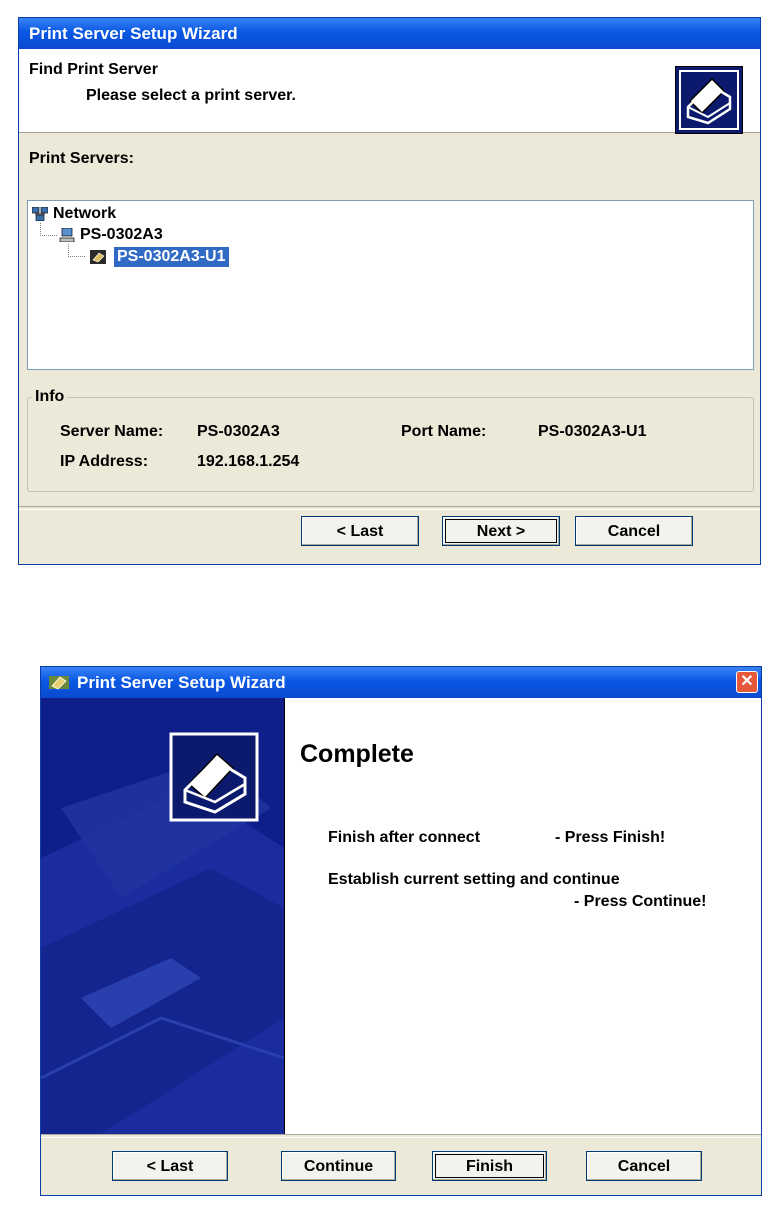  Describe the element at coordinates (390, 285) in the screenshot. I see `server-tree: Network PS-0302A3 PS-0302A3-U1` at that location.